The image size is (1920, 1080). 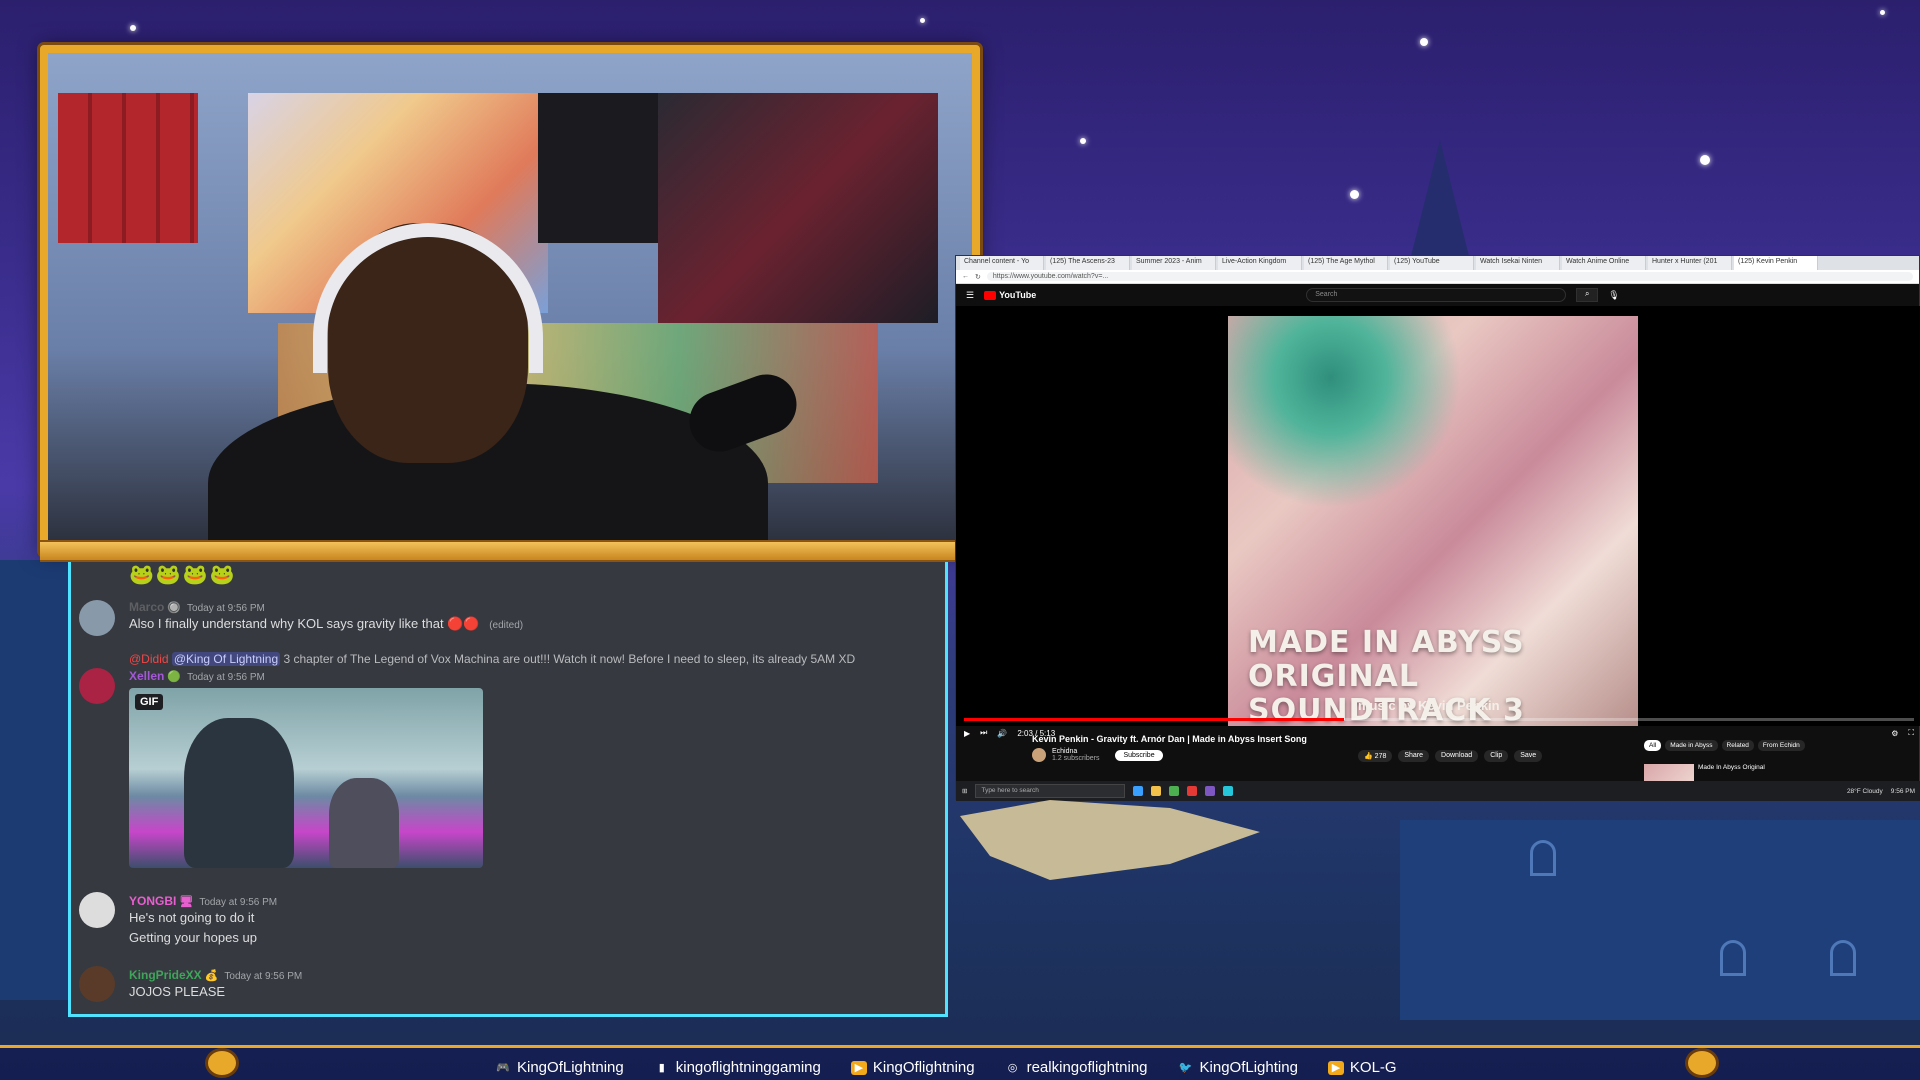 I want to click on foam-panel-red, so click(x=128, y=168).